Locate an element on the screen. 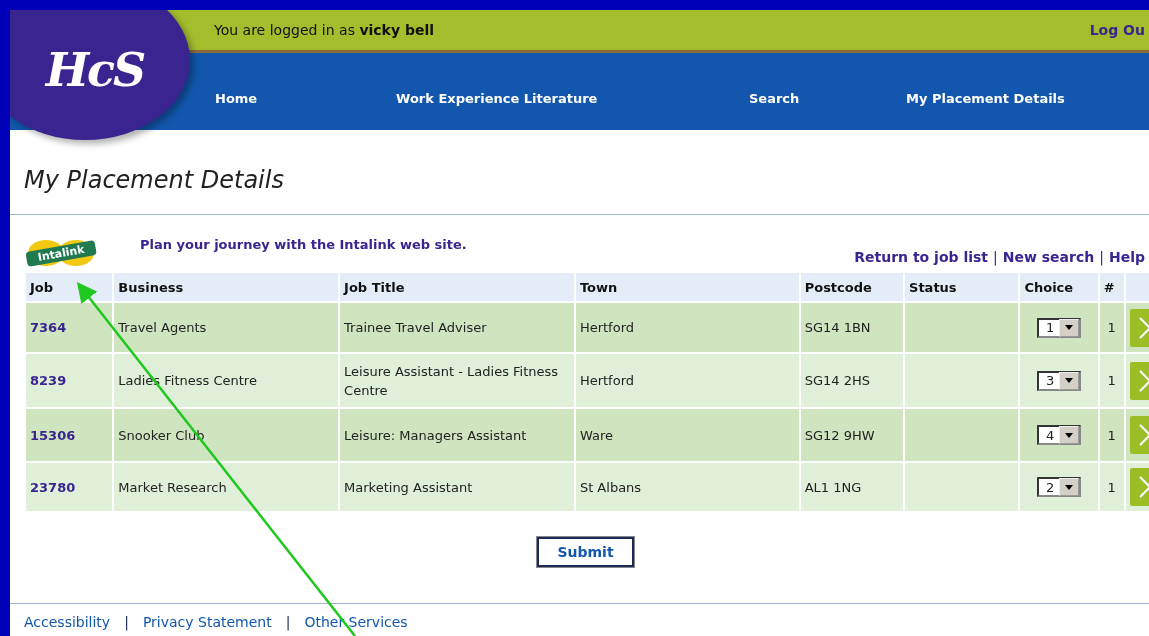 The image size is (1149, 636). job-link: 7364 is located at coordinates (48, 327).